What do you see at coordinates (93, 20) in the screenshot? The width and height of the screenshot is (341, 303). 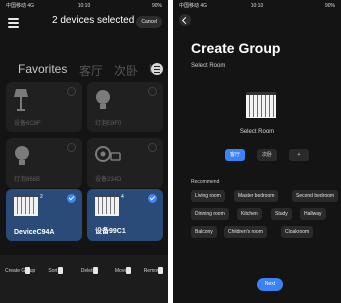 I see `page-title: 2 devices selected` at bounding box center [93, 20].